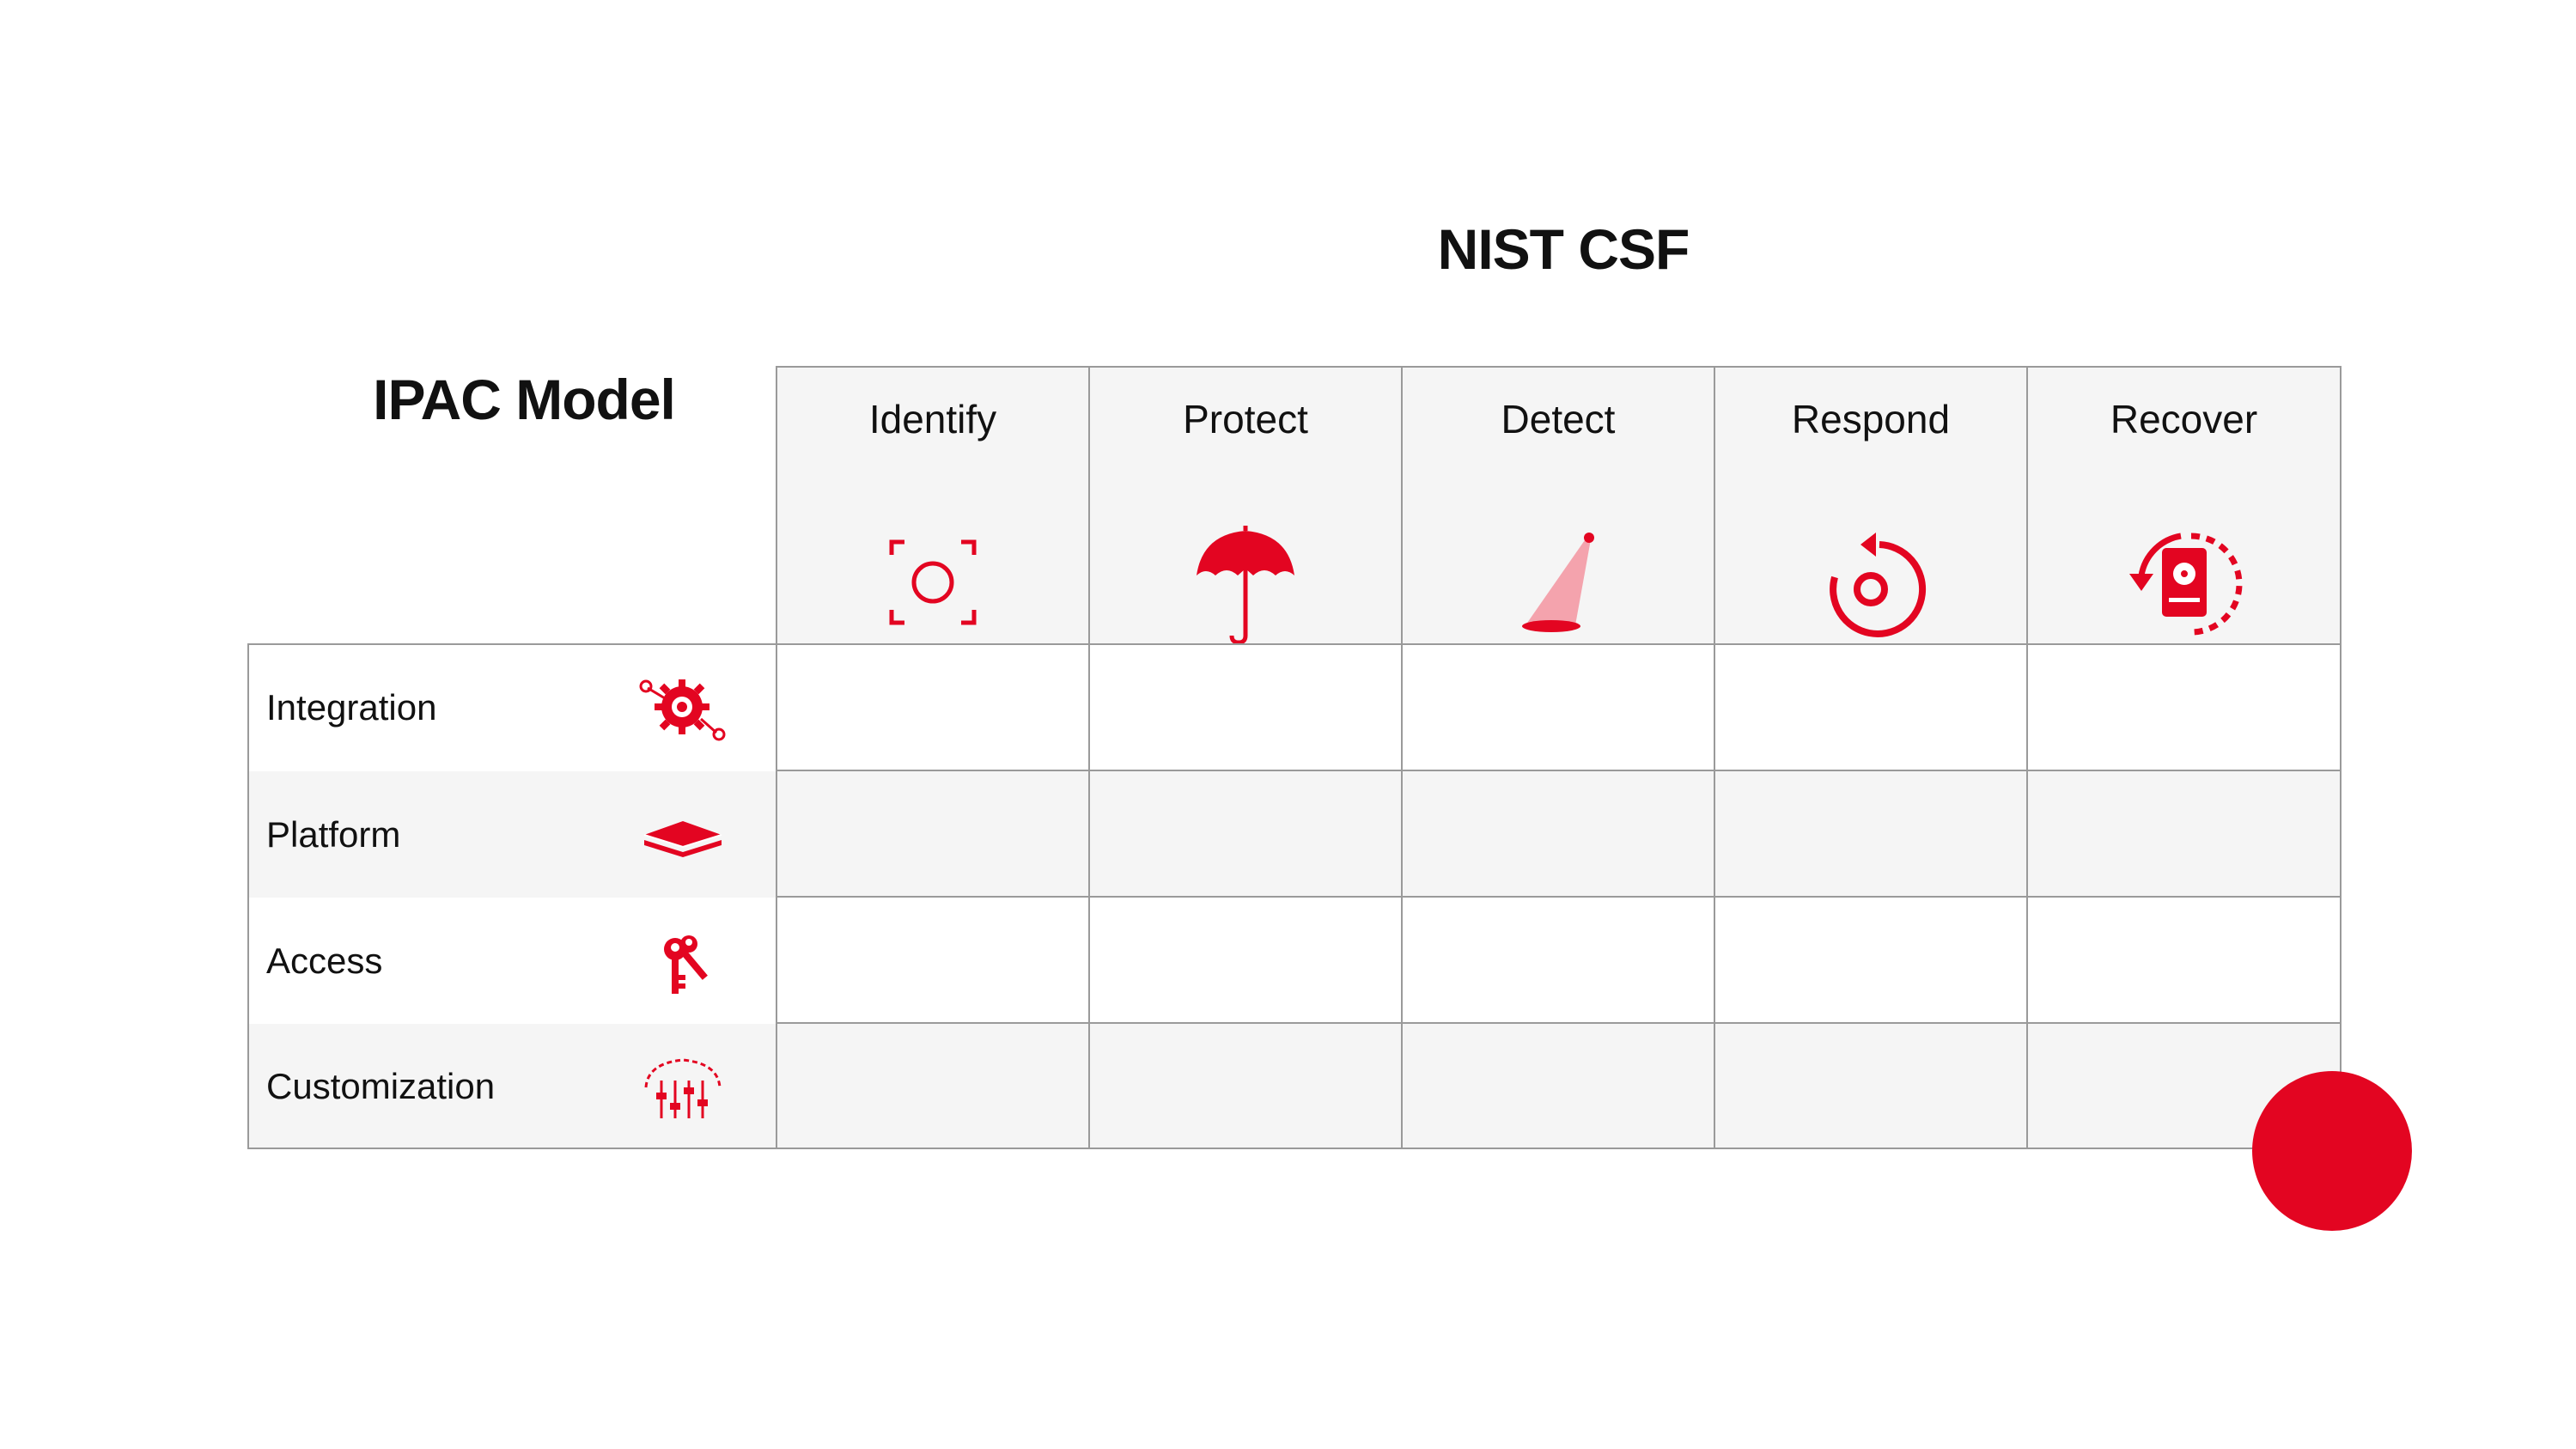 This screenshot has height=1449, width=2576. I want to click on matrix-cell-platform-protect, so click(1245, 834).